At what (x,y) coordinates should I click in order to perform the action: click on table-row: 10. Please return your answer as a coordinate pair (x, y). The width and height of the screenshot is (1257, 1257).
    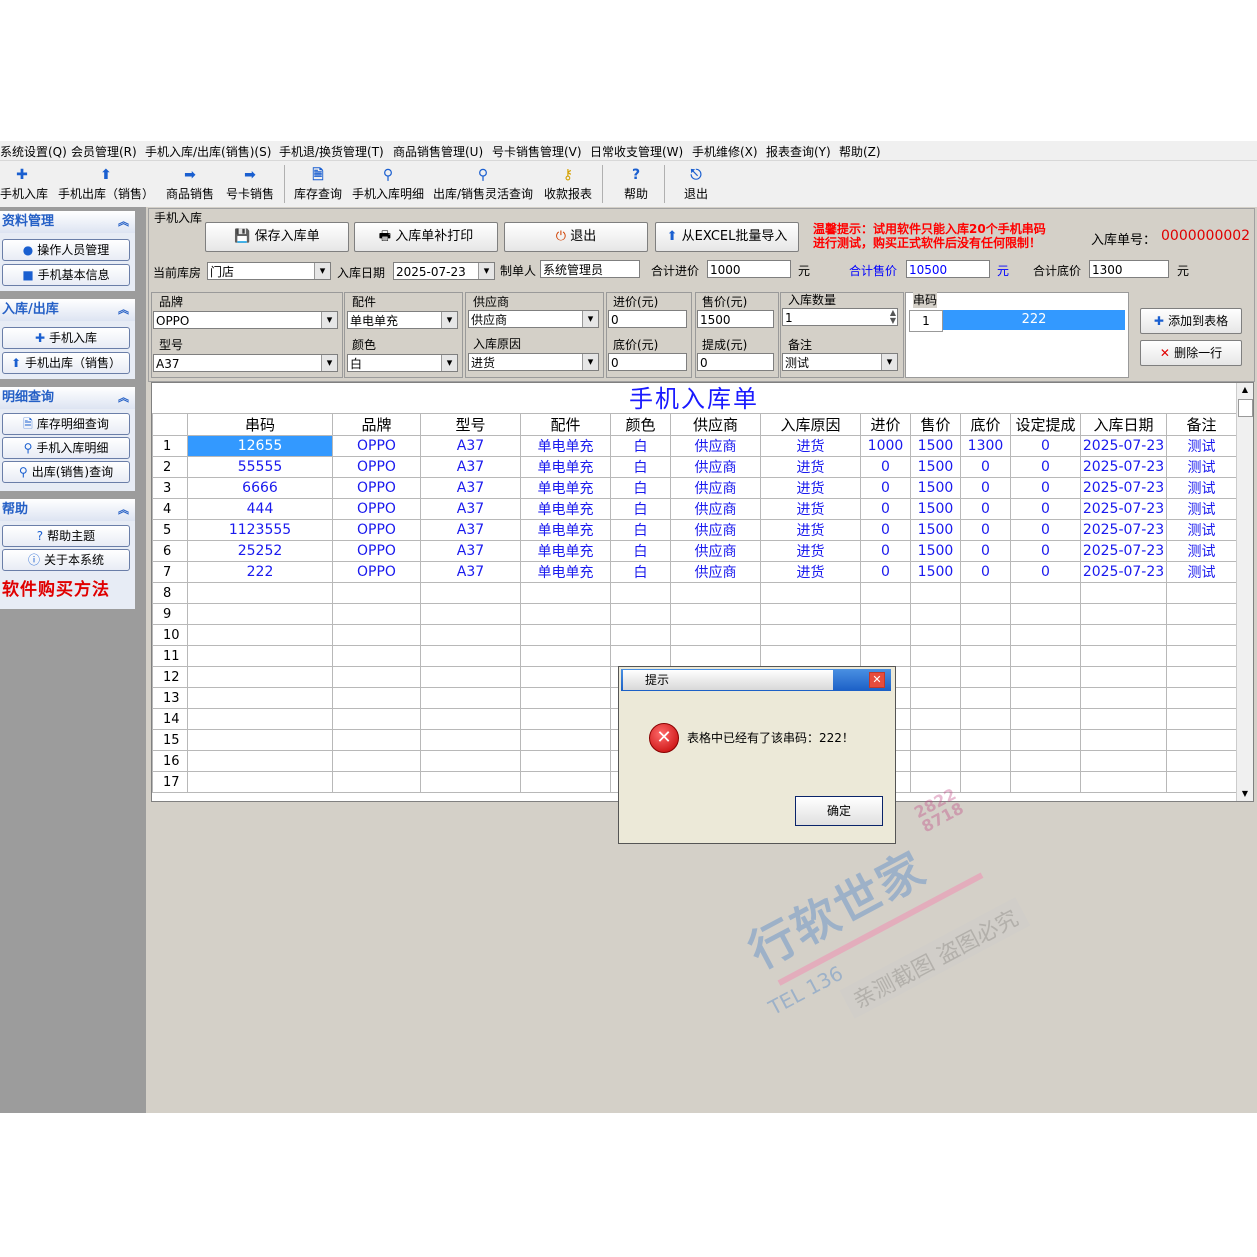
    Looking at the image, I should click on (694, 635).